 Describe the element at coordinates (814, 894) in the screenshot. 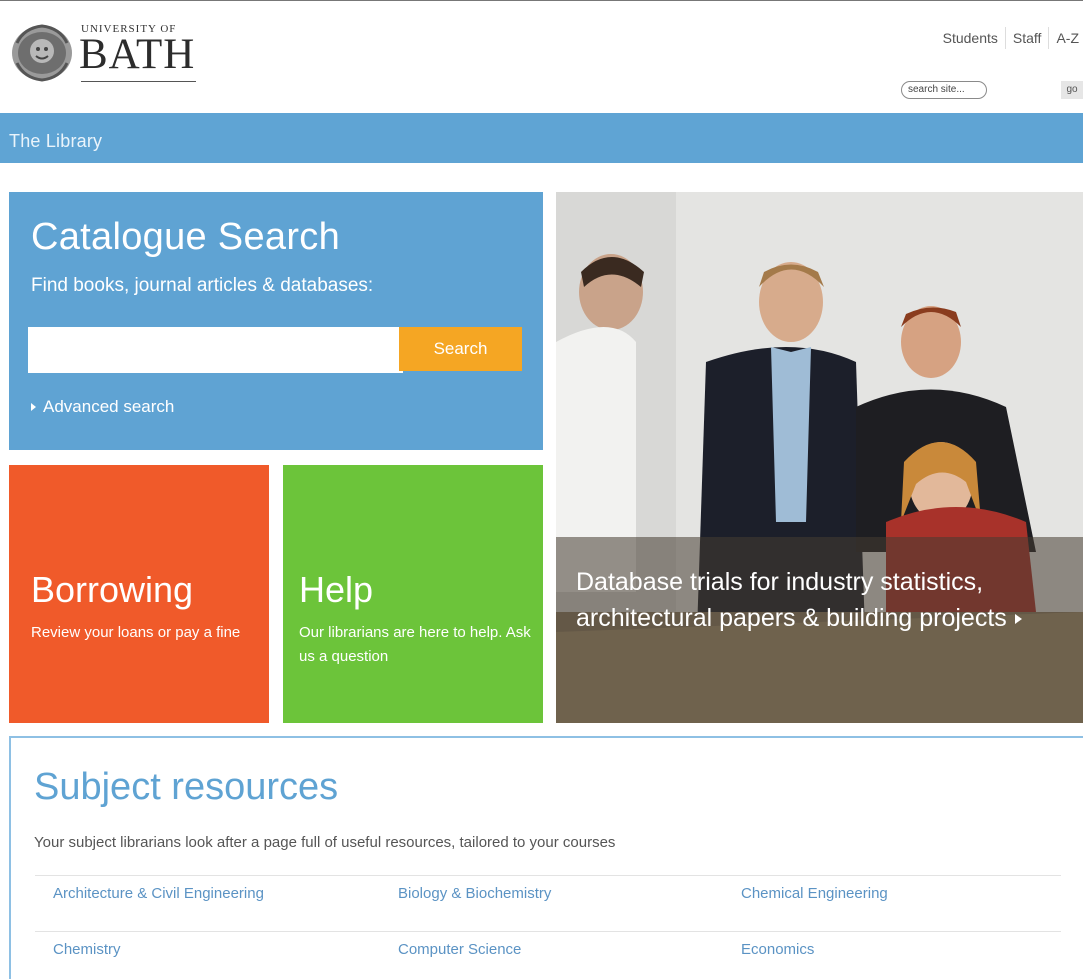

I see `subject-link: Chemical Engineering` at that location.